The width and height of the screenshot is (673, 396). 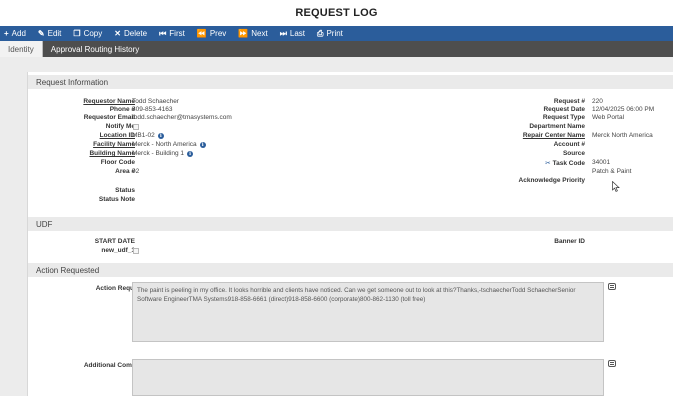 I want to click on delete-icon: ✕, so click(x=117, y=33).